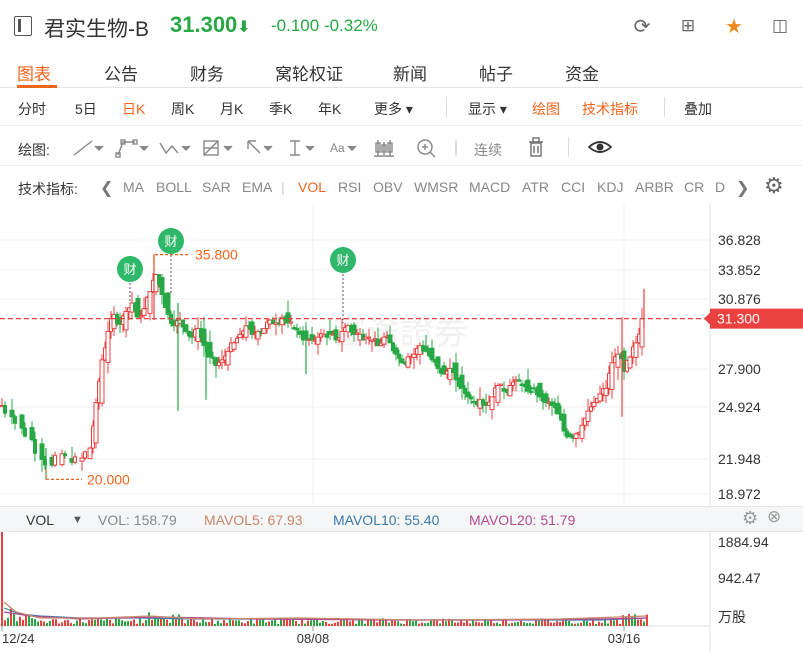  I want to click on wave-tool-icon, so click(175, 148).